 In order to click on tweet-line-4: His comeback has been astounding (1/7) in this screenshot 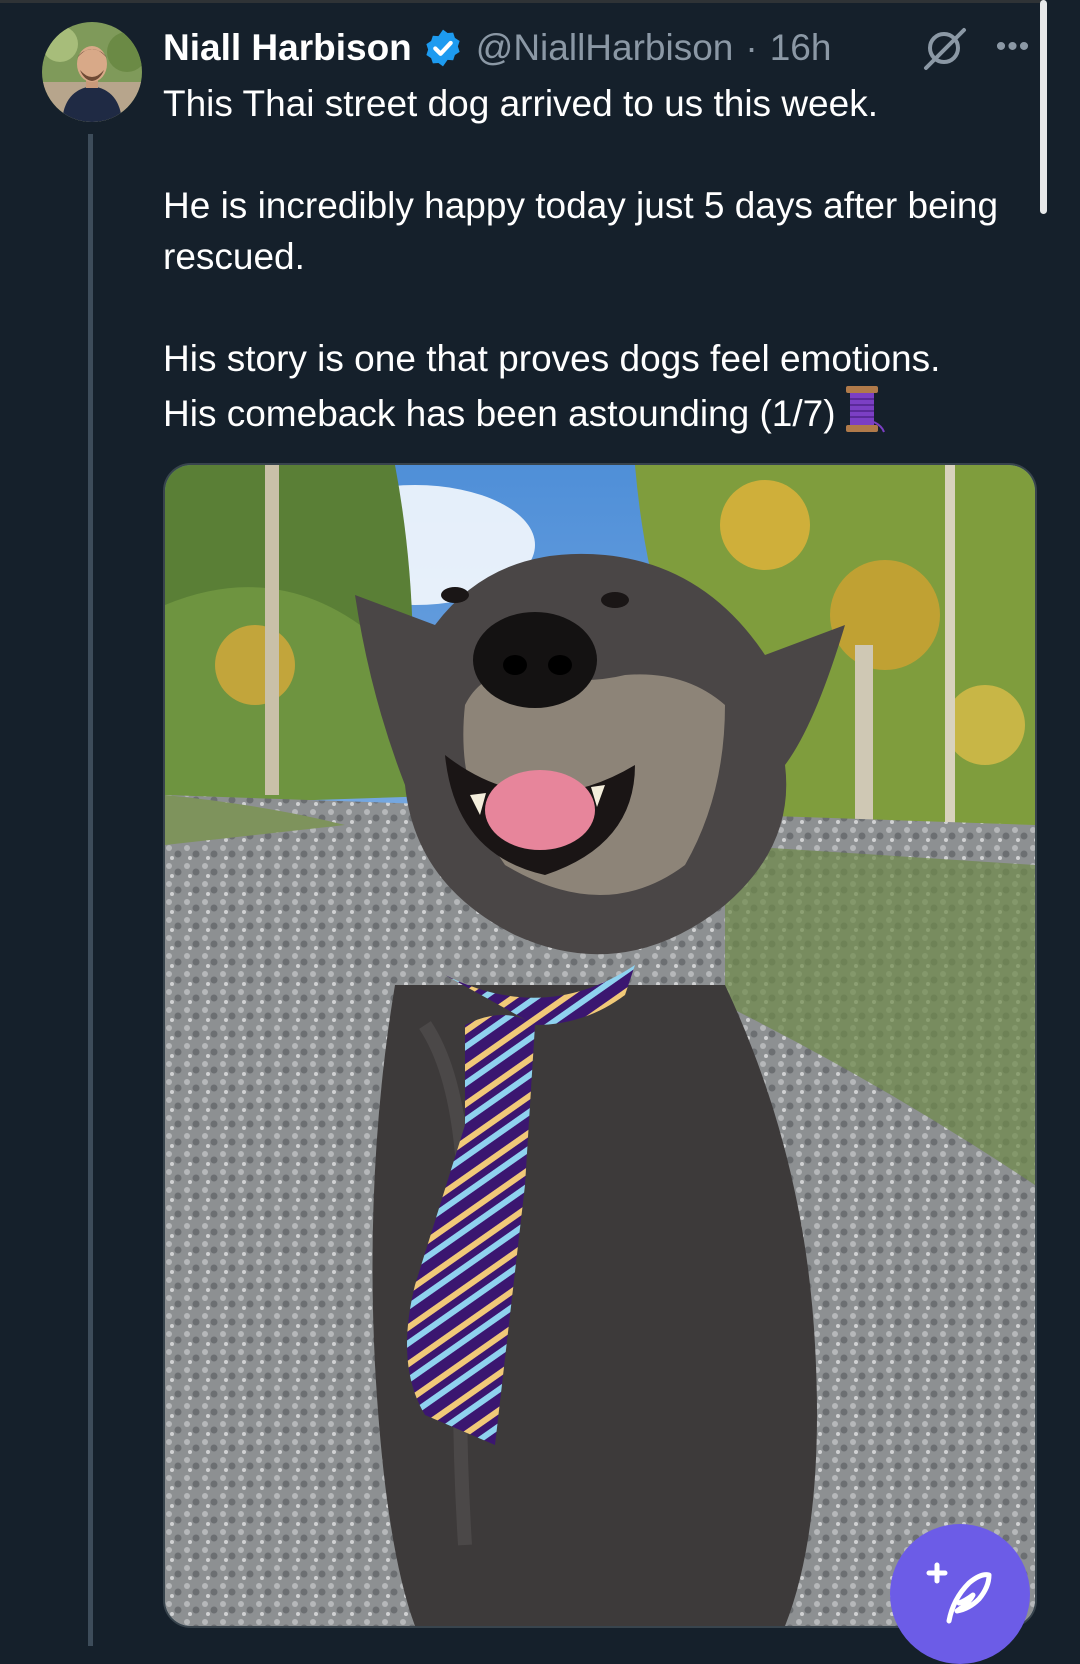, I will do `click(588, 411)`.